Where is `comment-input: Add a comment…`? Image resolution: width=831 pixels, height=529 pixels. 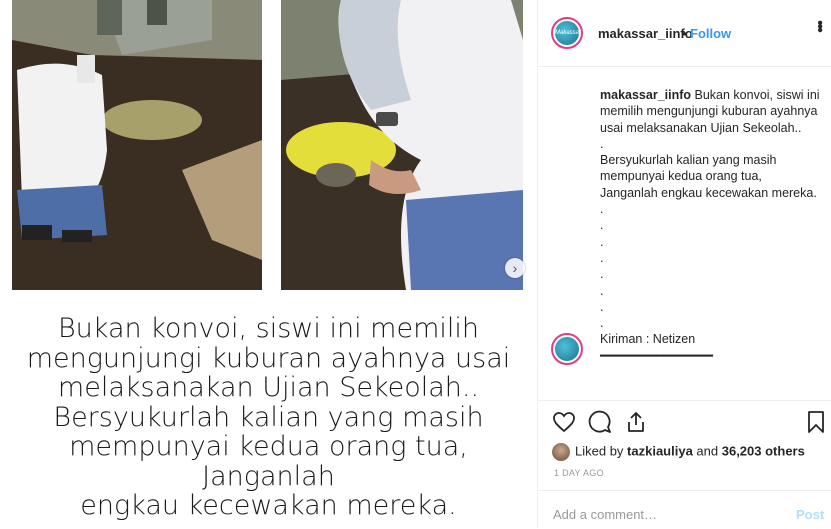 comment-input: Add a comment… is located at coordinates (605, 514).